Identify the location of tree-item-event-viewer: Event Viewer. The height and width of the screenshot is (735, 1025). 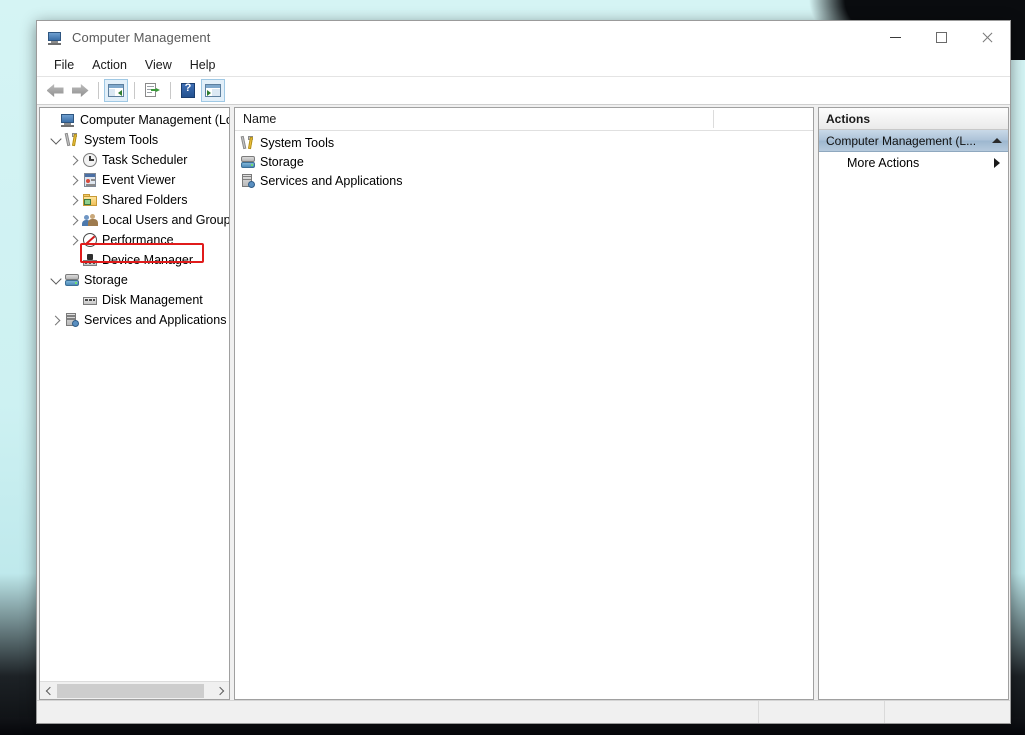
(134, 180).